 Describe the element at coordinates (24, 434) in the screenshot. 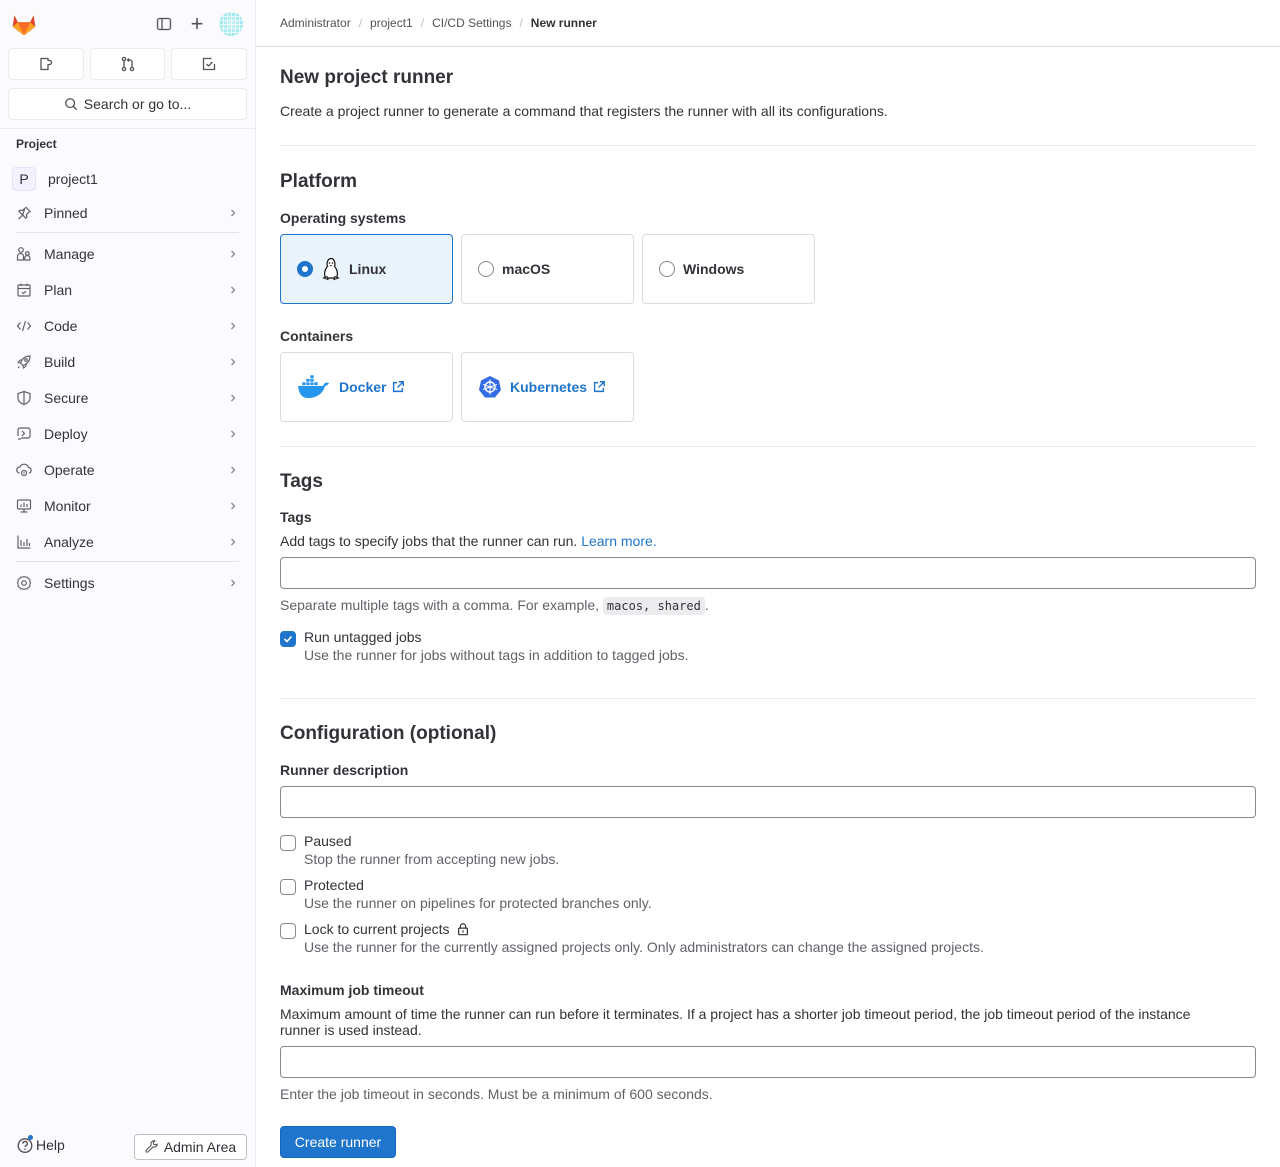

I see `deploy-icon` at that location.